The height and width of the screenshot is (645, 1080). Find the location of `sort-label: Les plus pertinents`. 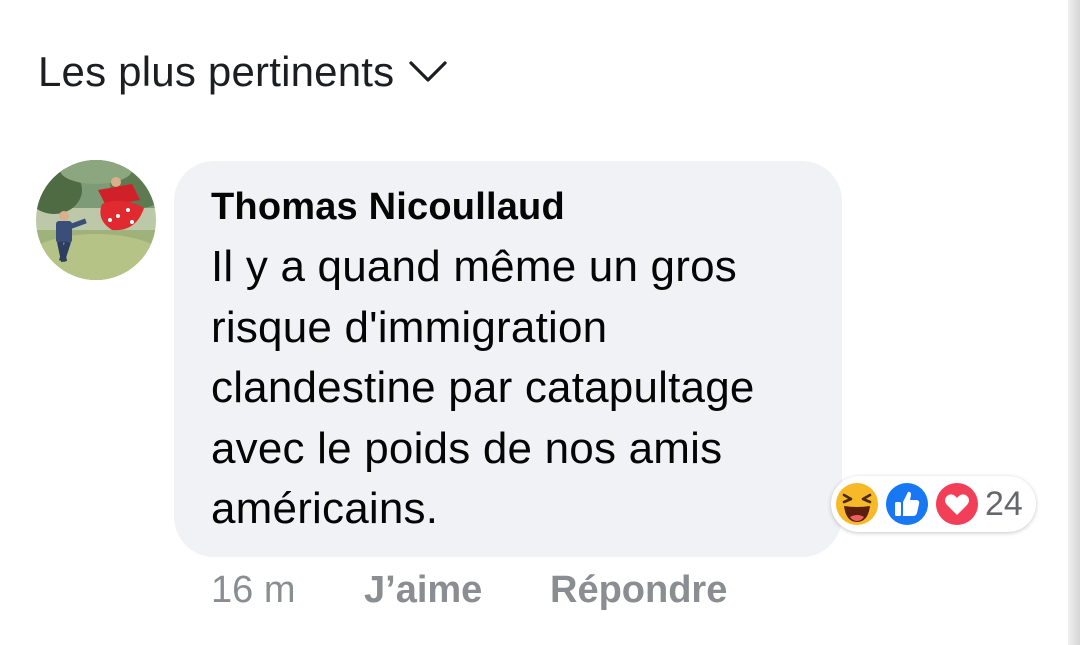

sort-label: Les plus pertinents is located at coordinates (216, 71).